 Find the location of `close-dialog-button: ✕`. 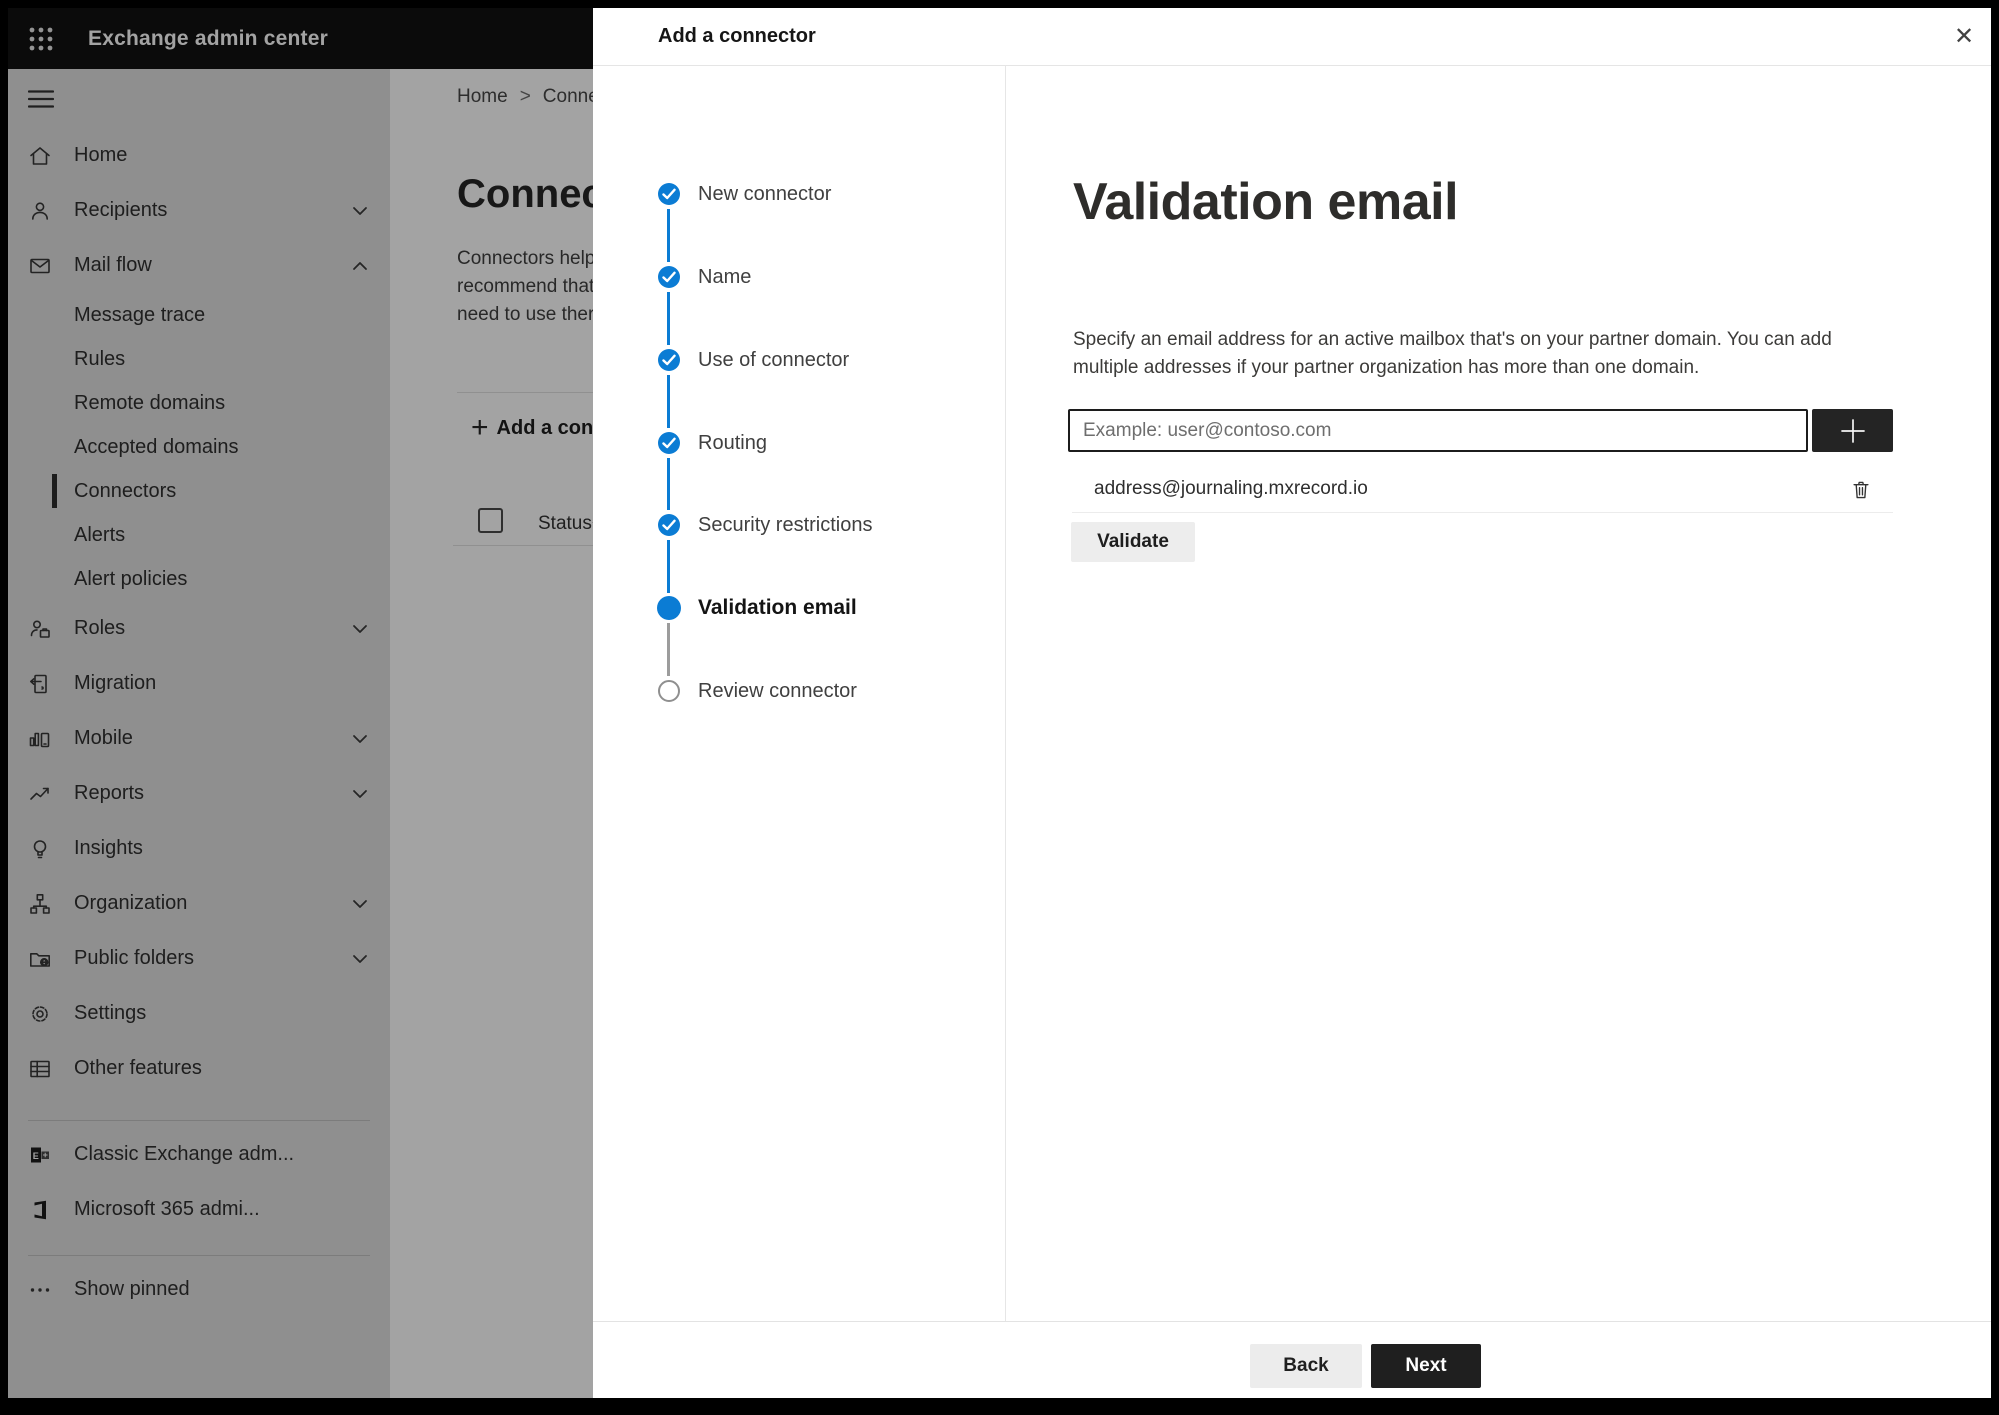

close-dialog-button: ✕ is located at coordinates (1964, 37).